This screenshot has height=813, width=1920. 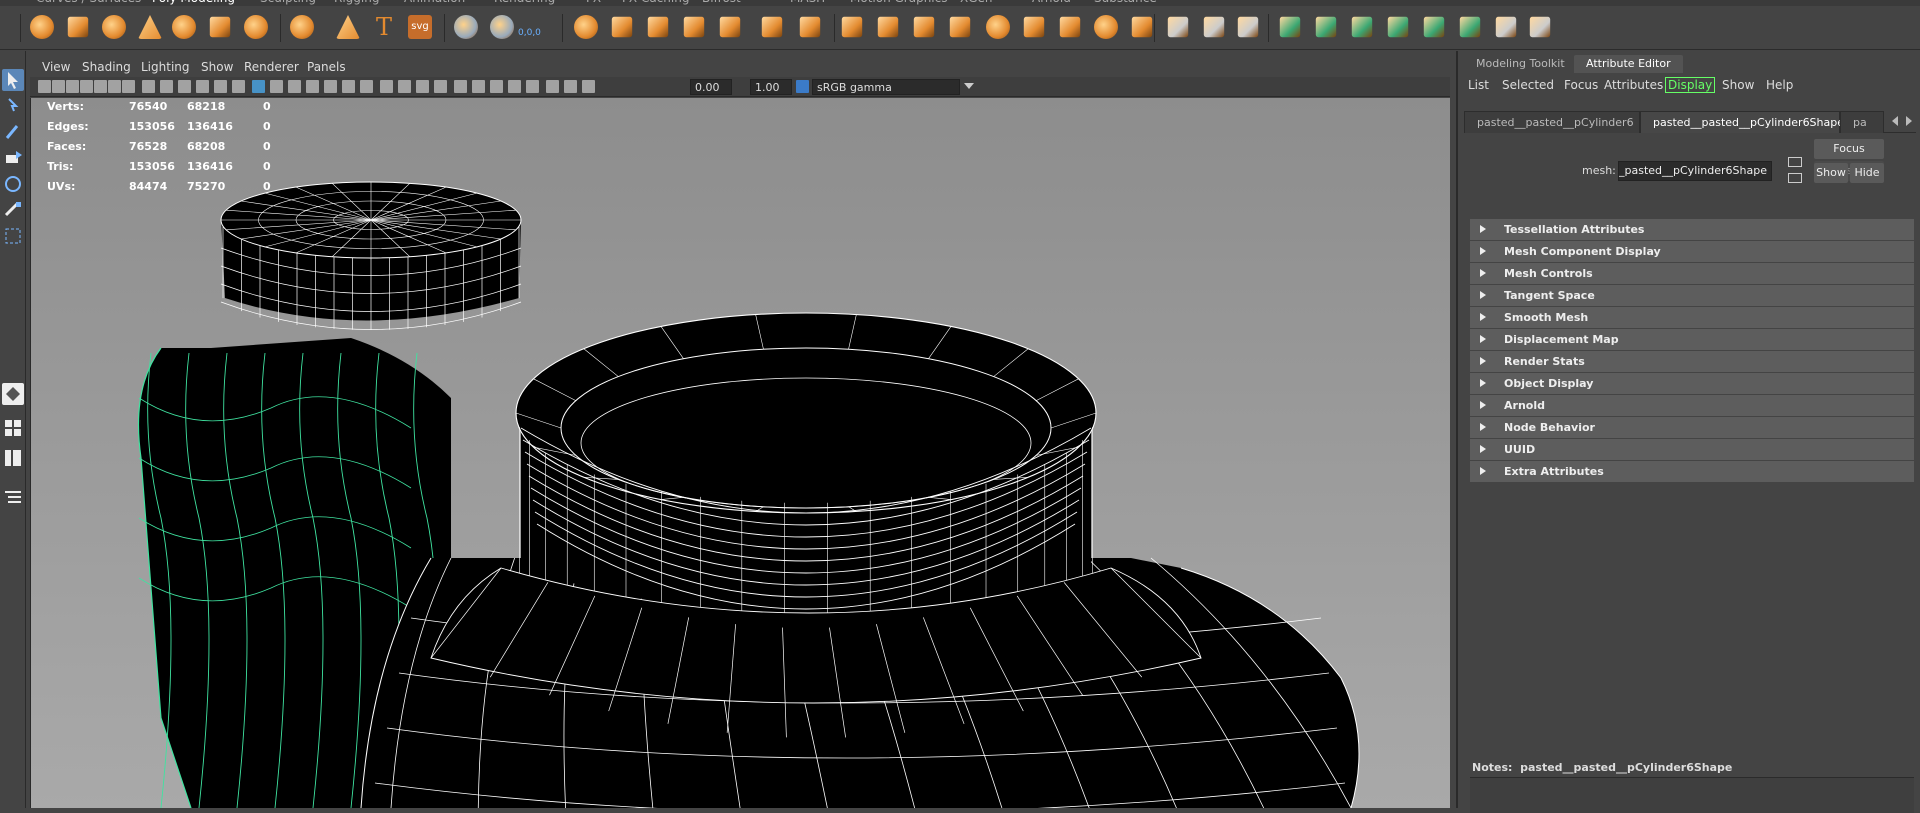 What do you see at coordinates (886, 87) in the screenshot?
I see `color-space-dropdown: sRGB gamma` at bounding box center [886, 87].